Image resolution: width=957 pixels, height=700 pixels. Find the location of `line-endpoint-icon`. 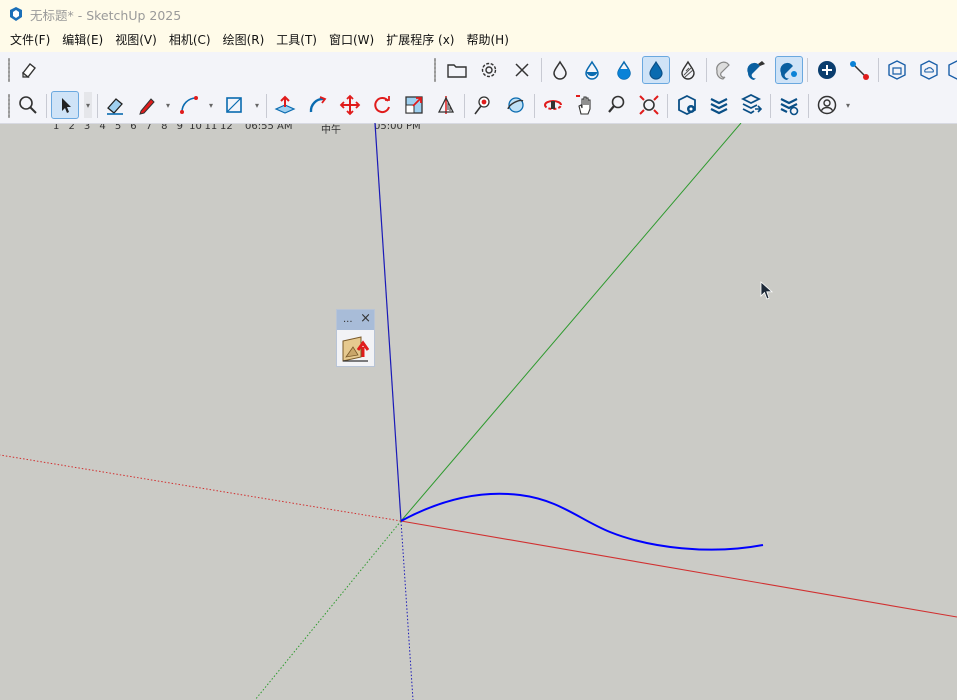

line-endpoint-icon is located at coordinates (859, 70).